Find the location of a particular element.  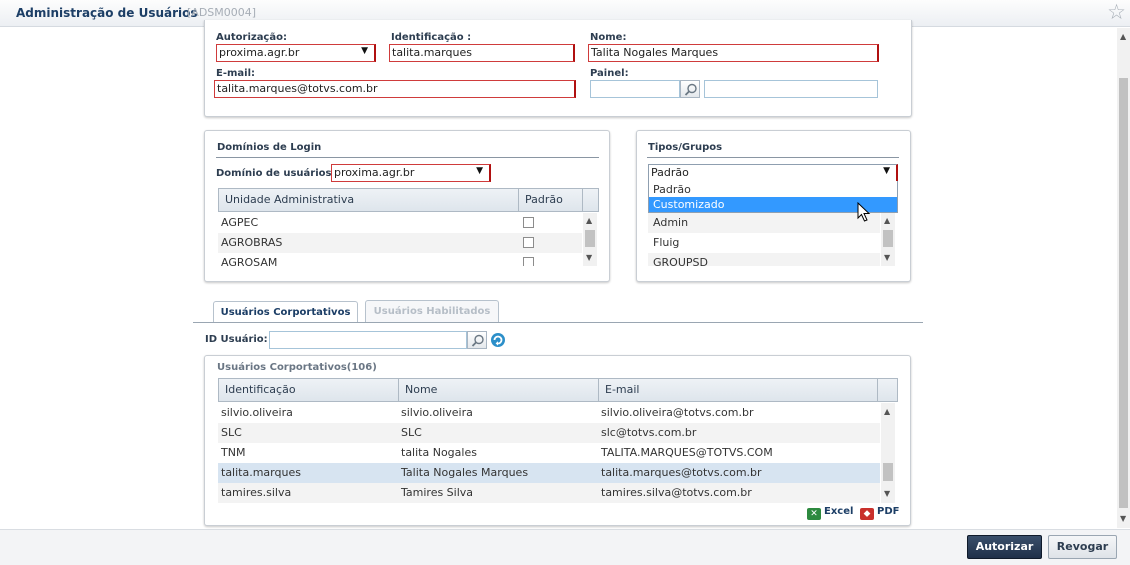

export-pdf-button: ⬥ PDF is located at coordinates (879, 513).